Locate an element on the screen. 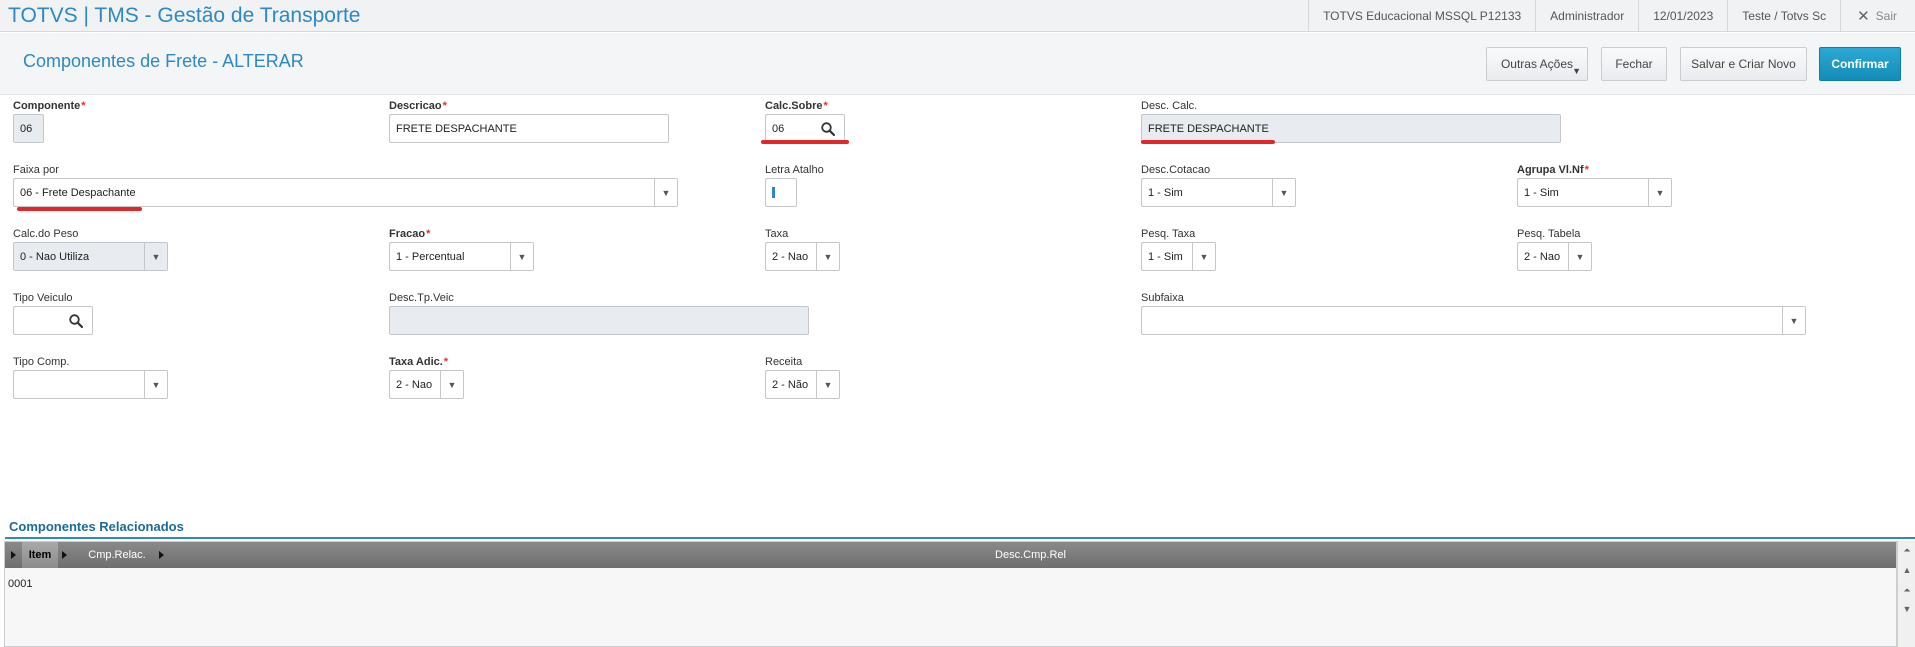 The height and width of the screenshot is (647, 1915). calc-peso-select: 0 - Nao Utiliza ▼ is located at coordinates (90, 256).